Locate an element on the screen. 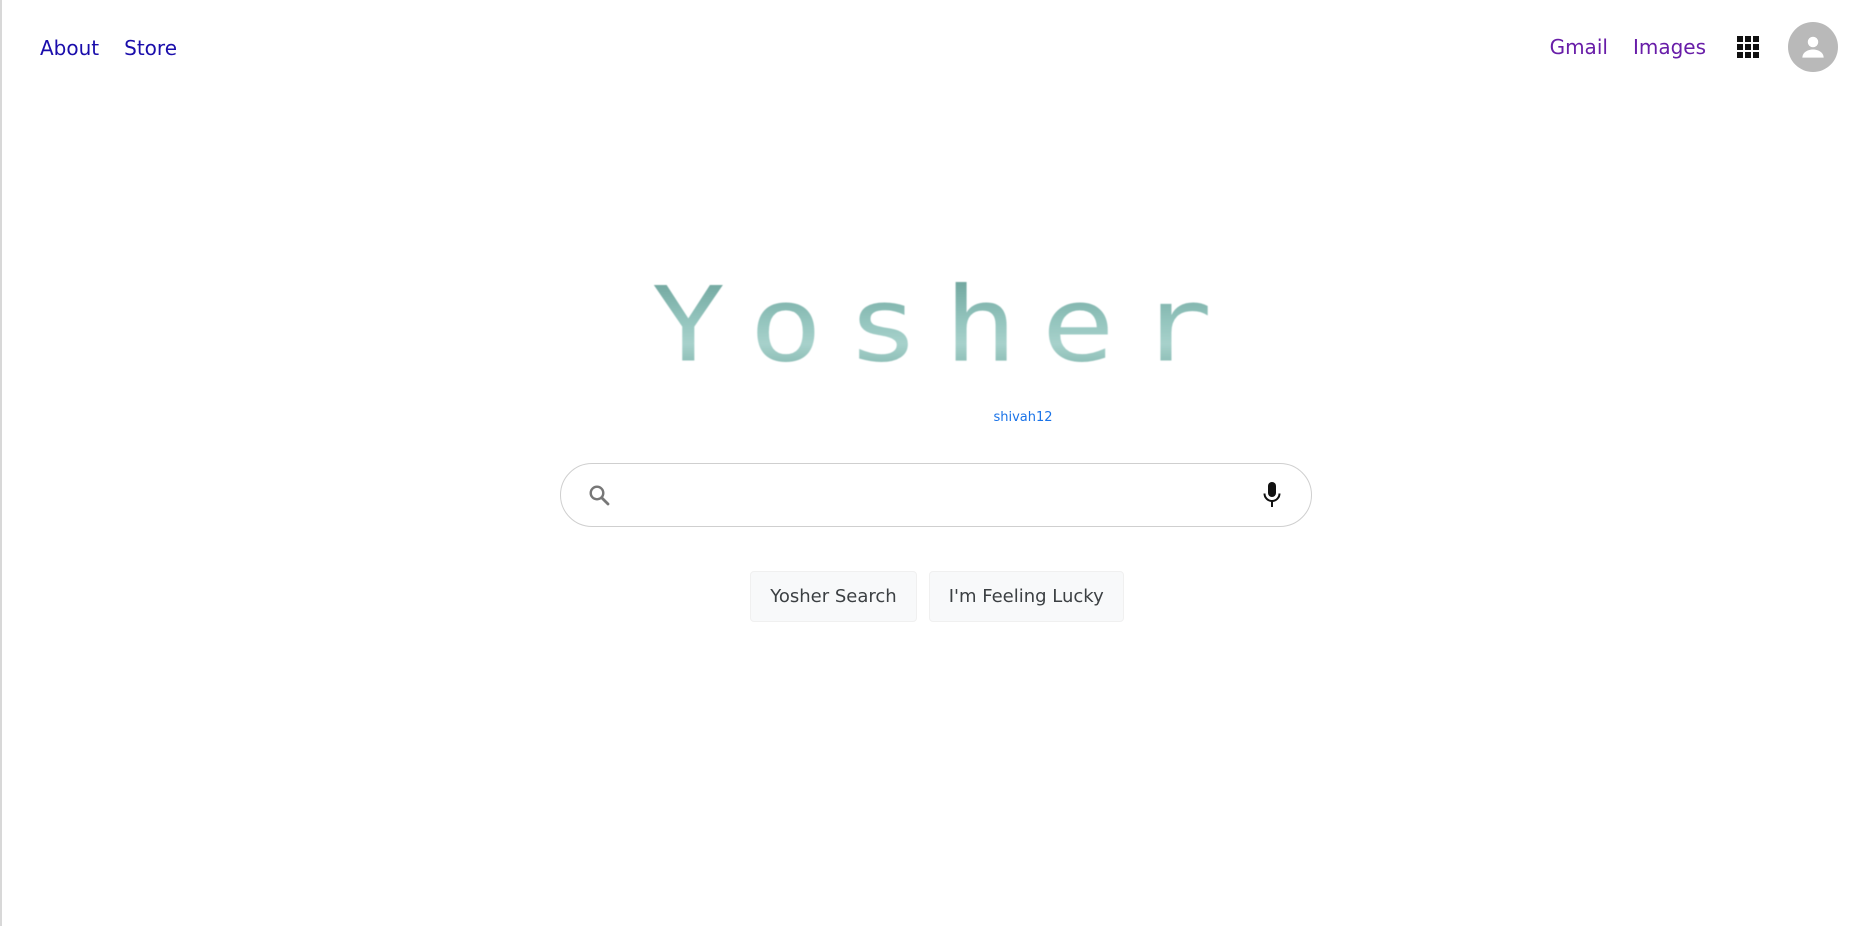 Image resolution: width=1860 pixels, height=926 pixels. search-icon is located at coordinates (599, 495).